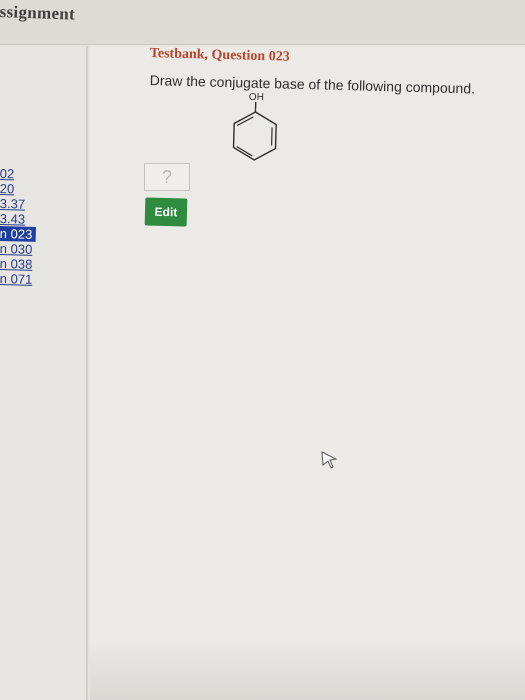 This screenshot has width=525, height=700. Describe the element at coordinates (262, 22) in the screenshot. I see `page-header: ssignment` at that location.